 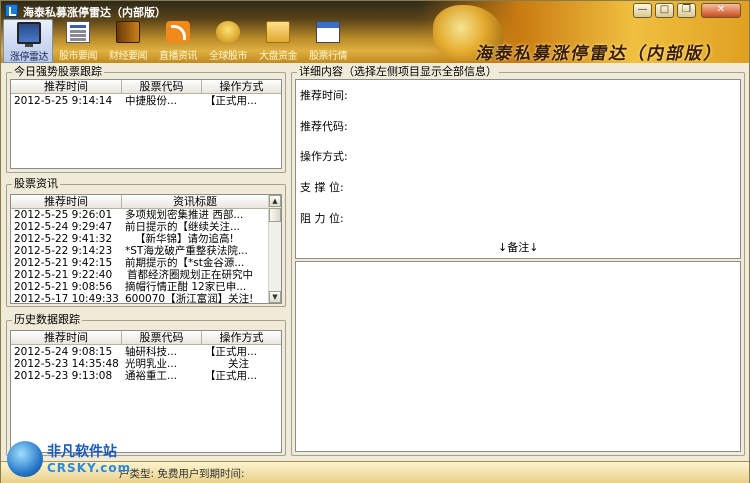 I want to click on field-support: 支 撑 位:, so click(x=322, y=187).